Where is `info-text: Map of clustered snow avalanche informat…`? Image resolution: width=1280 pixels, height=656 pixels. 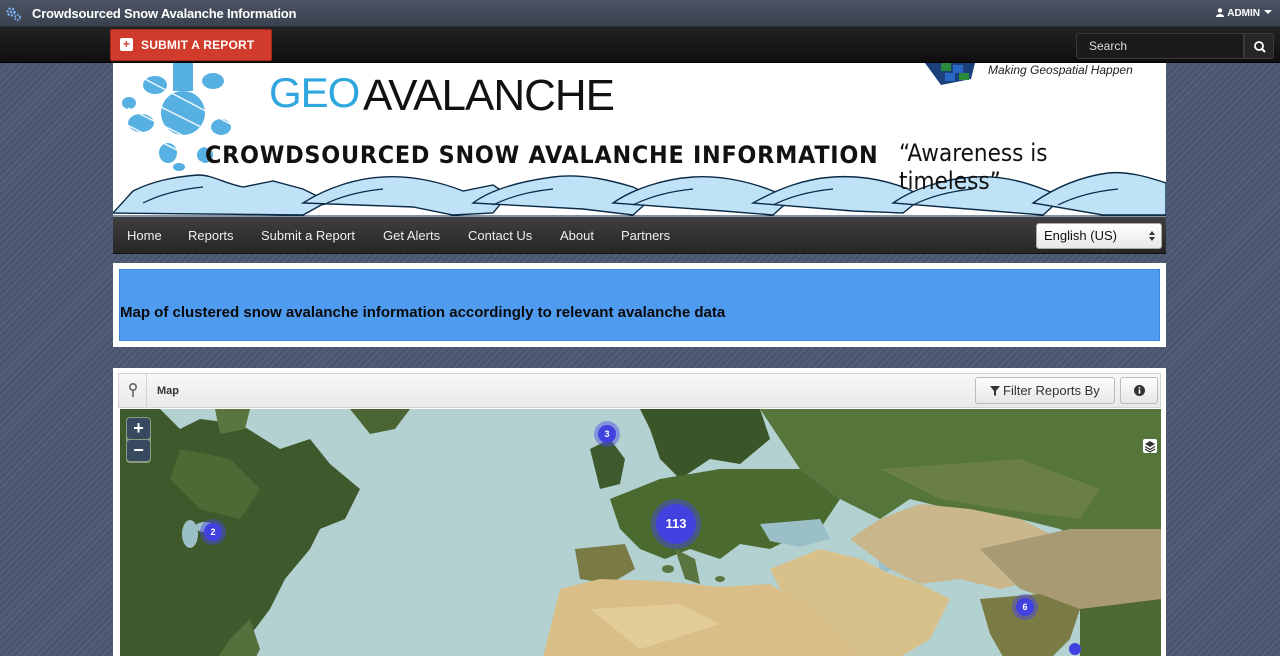
info-text: Map of clustered snow avalanche informat… is located at coordinates (423, 312).